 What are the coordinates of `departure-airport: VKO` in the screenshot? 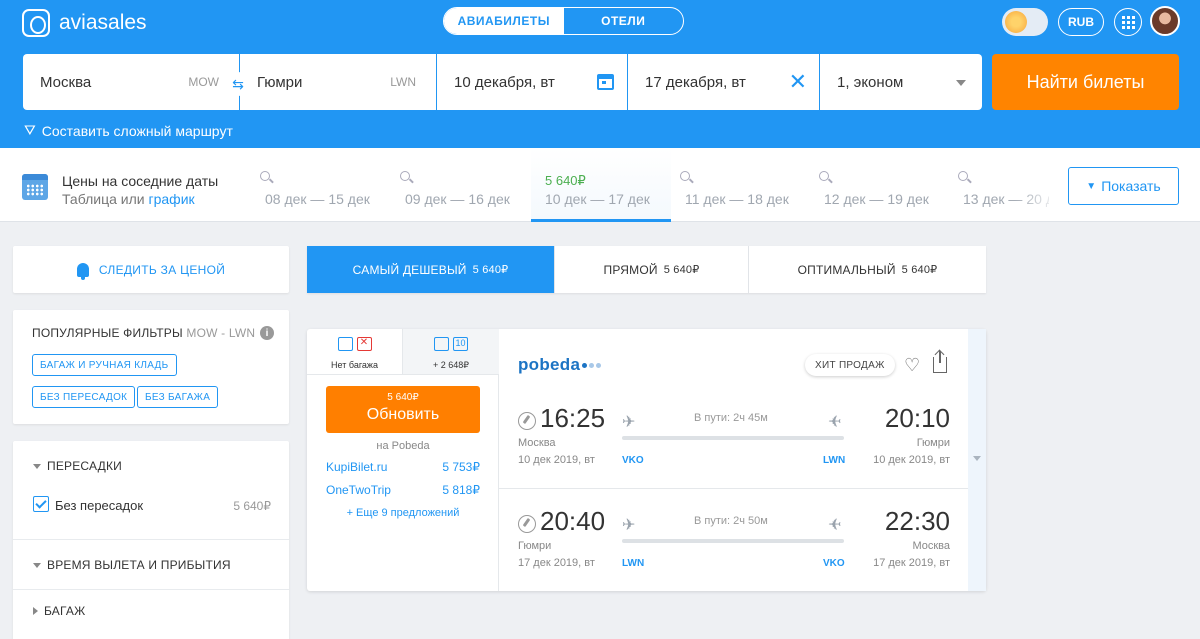 It's located at (633, 460).